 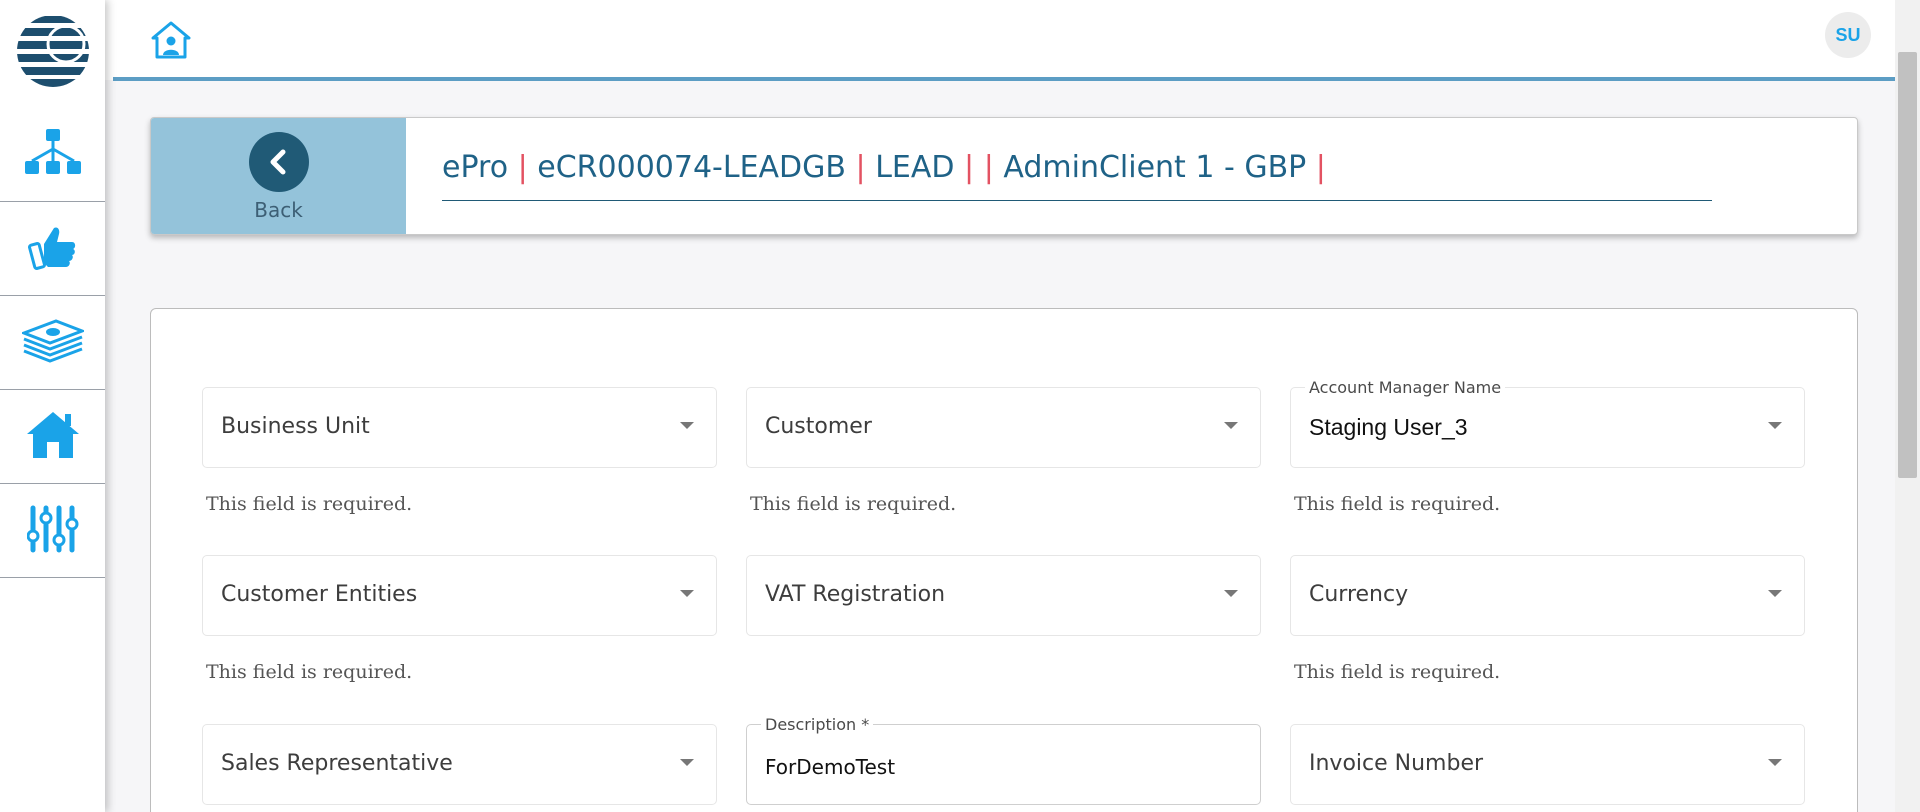 I want to click on field-label: Description *, so click(x=817, y=724).